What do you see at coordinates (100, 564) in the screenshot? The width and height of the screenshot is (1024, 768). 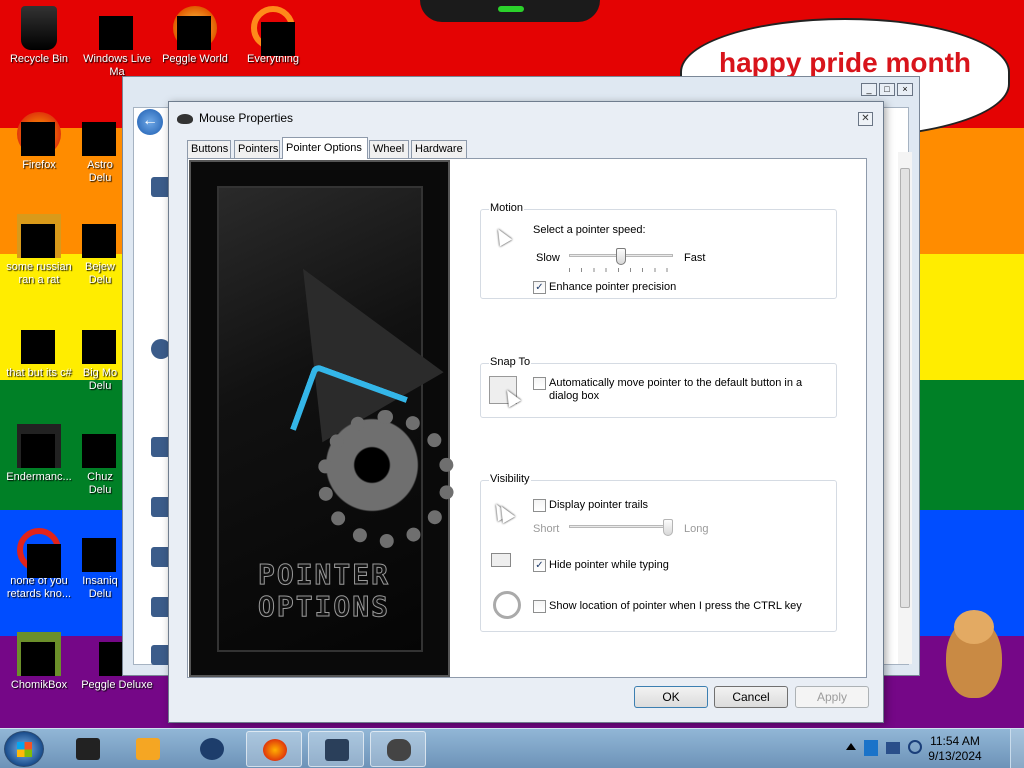 I see `desktop-icon-insaniquarium: Insaniq Delu` at bounding box center [100, 564].